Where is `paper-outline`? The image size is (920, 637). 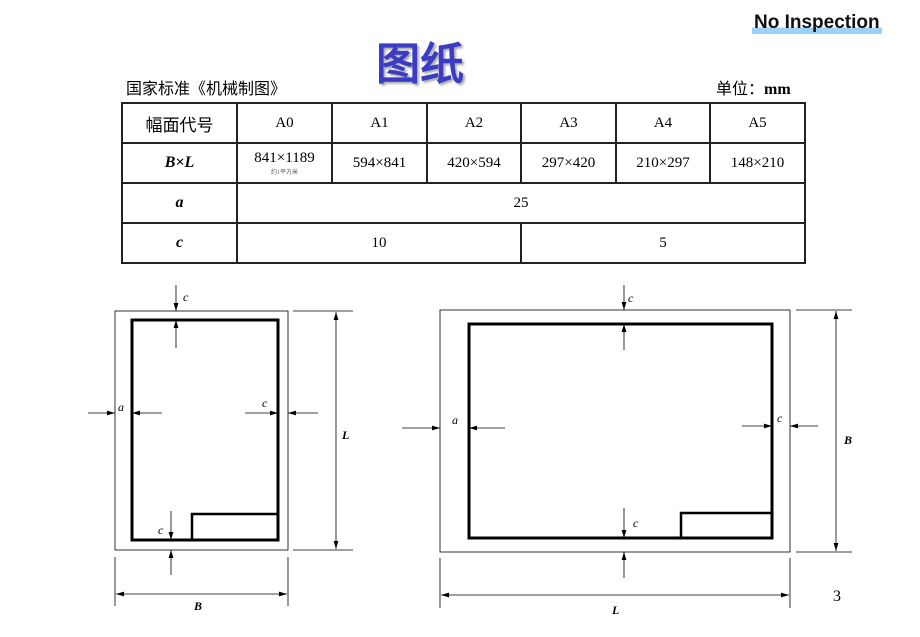 paper-outline is located at coordinates (615, 431).